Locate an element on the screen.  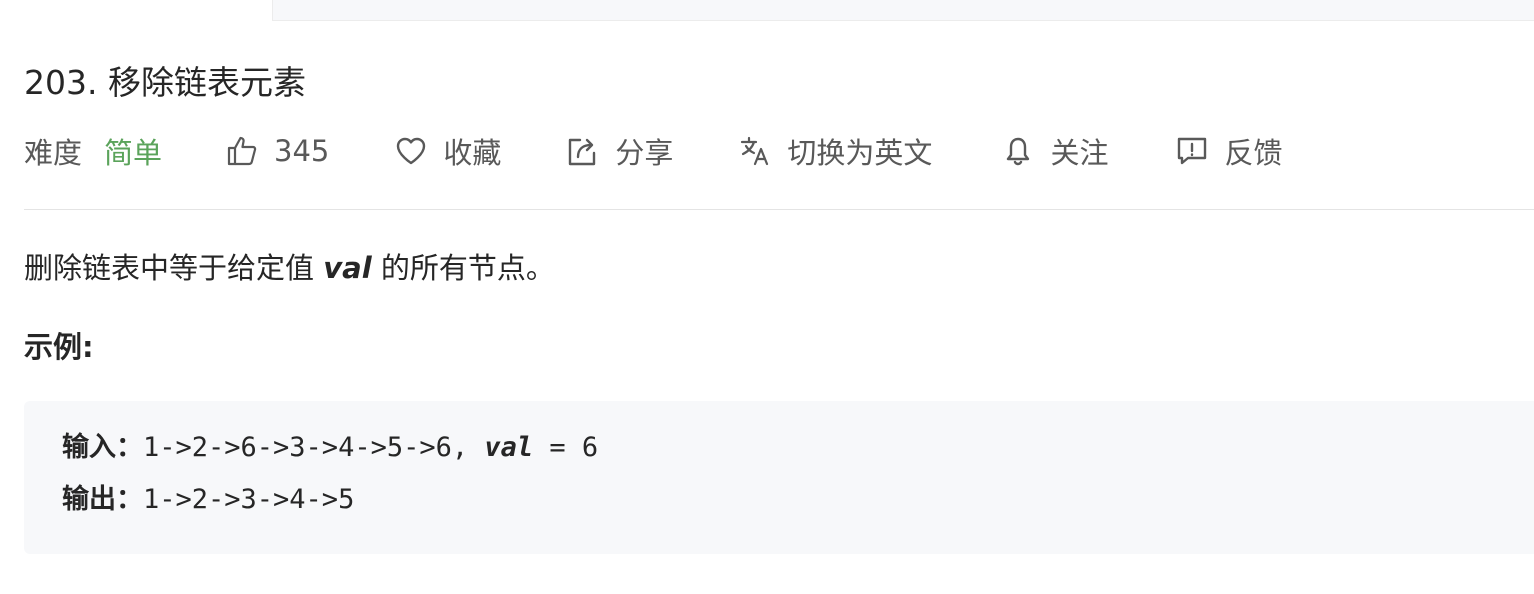
description-text-after: 的所有节点。 is located at coordinates (463, 268).